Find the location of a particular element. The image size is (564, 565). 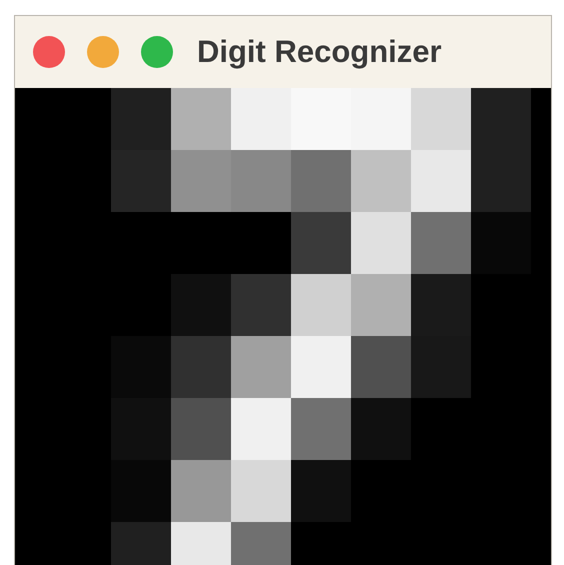

close-button is located at coordinates (49, 52).